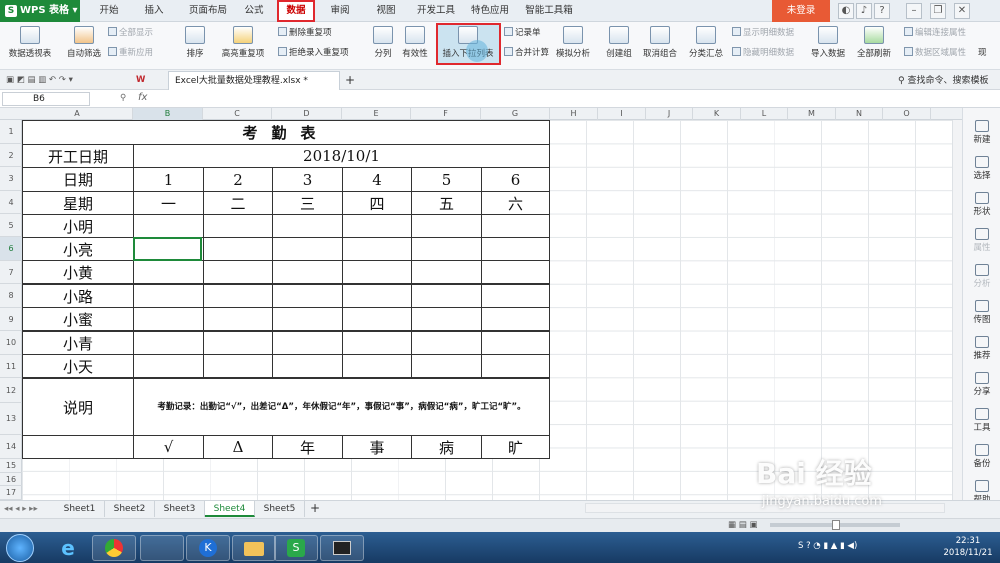 Image resolution: width=1000 pixels, height=563 pixels. I want to click on restore-icon: ❐, so click(938, 11).